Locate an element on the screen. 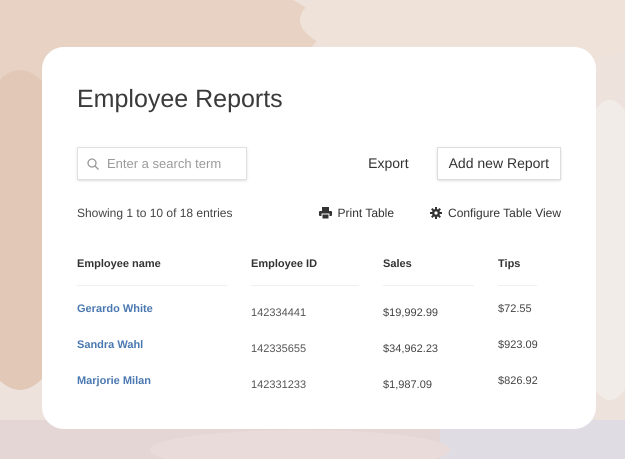  employee-name-link: Gerardo White is located at coordinates (115, 309).